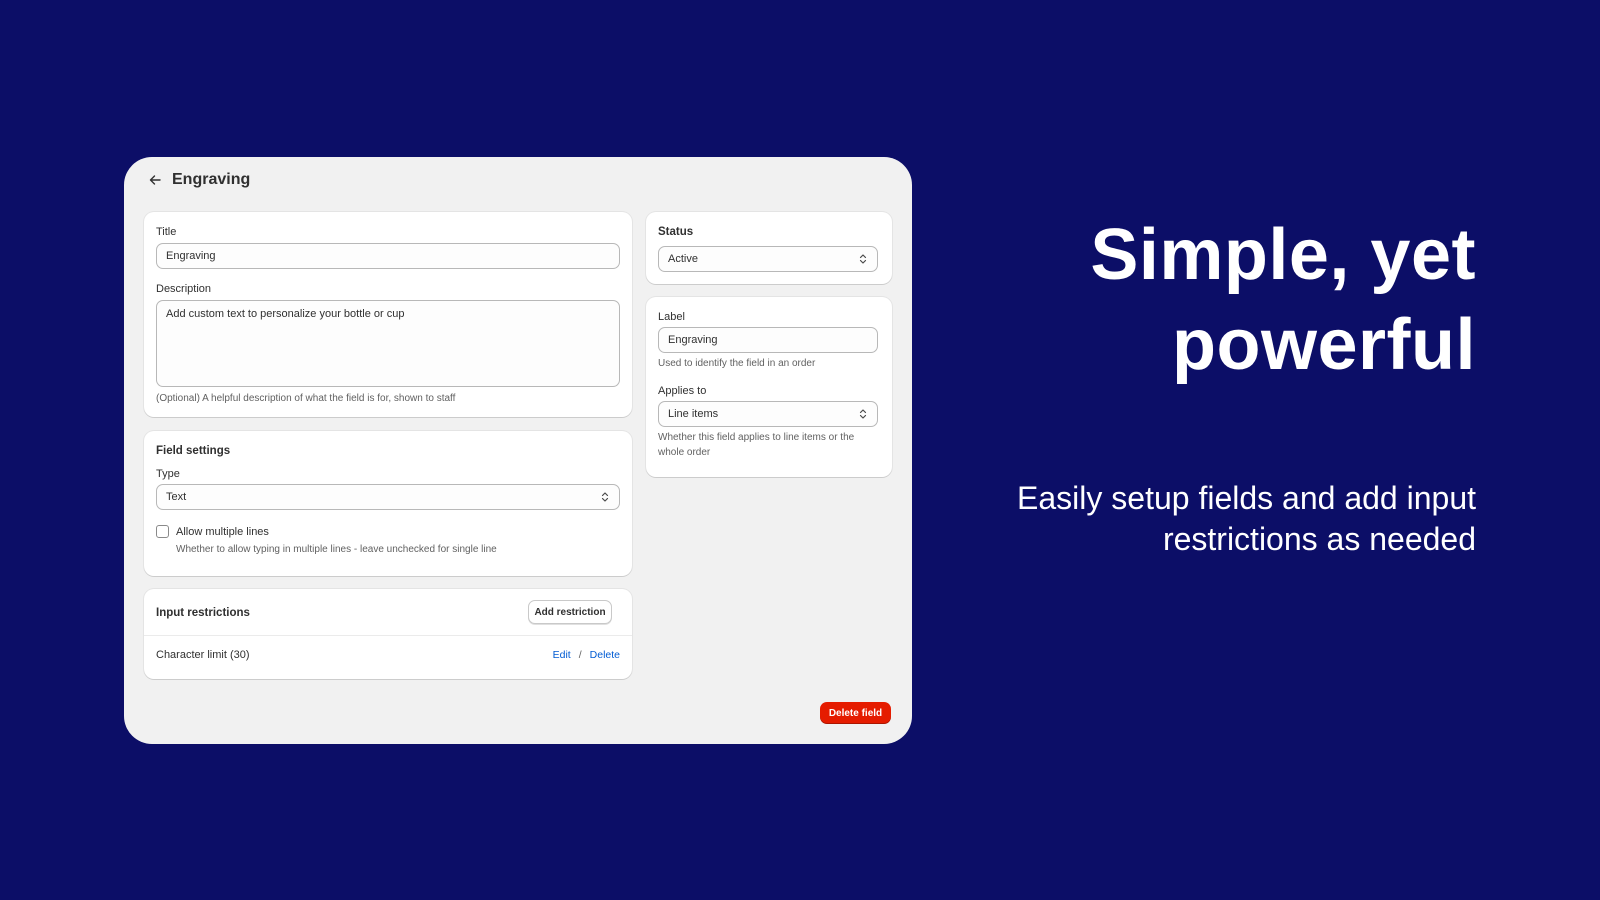 This screenshot has height=900, width=1600. Describe the element at coordinates (693, 414) in the screenshot. I see `applies-to-select-value: Line items` at that location.